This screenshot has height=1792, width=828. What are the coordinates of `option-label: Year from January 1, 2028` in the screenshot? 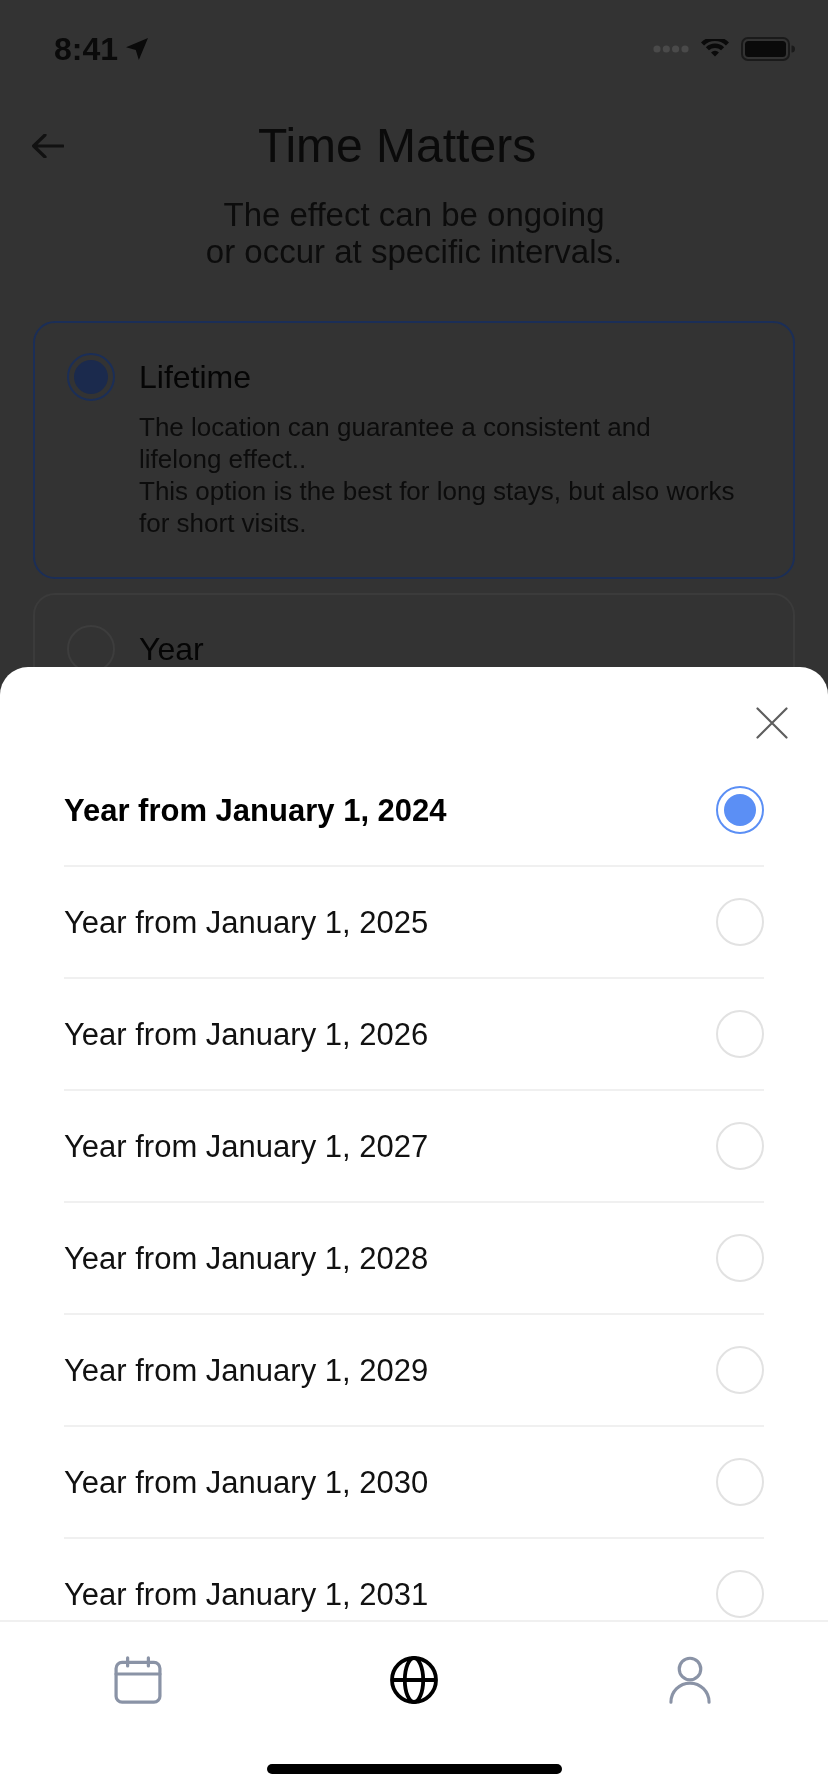 It's located at (246, 1258).